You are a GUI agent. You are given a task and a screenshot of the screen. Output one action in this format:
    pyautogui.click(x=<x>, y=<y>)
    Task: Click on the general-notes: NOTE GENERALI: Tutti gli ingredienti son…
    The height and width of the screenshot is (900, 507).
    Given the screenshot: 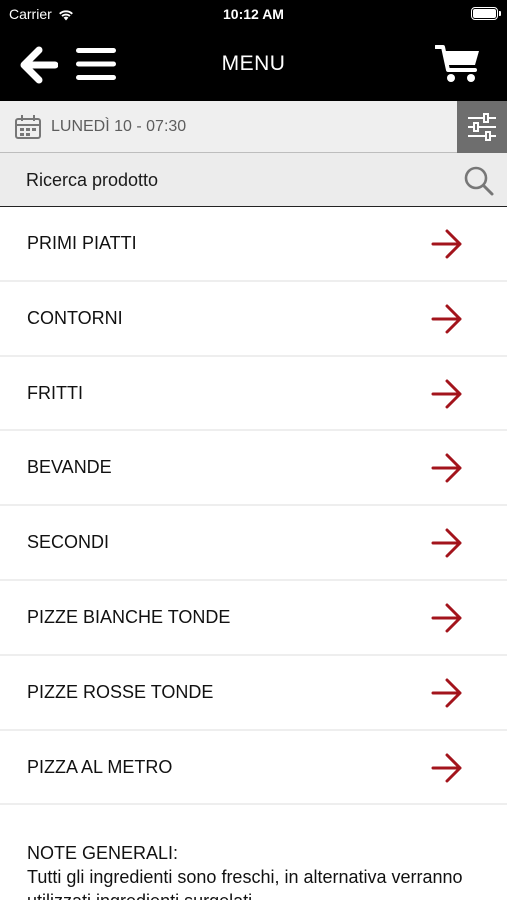 What is the action you would take?
    pyautogui.click(x=253, y=852)
    